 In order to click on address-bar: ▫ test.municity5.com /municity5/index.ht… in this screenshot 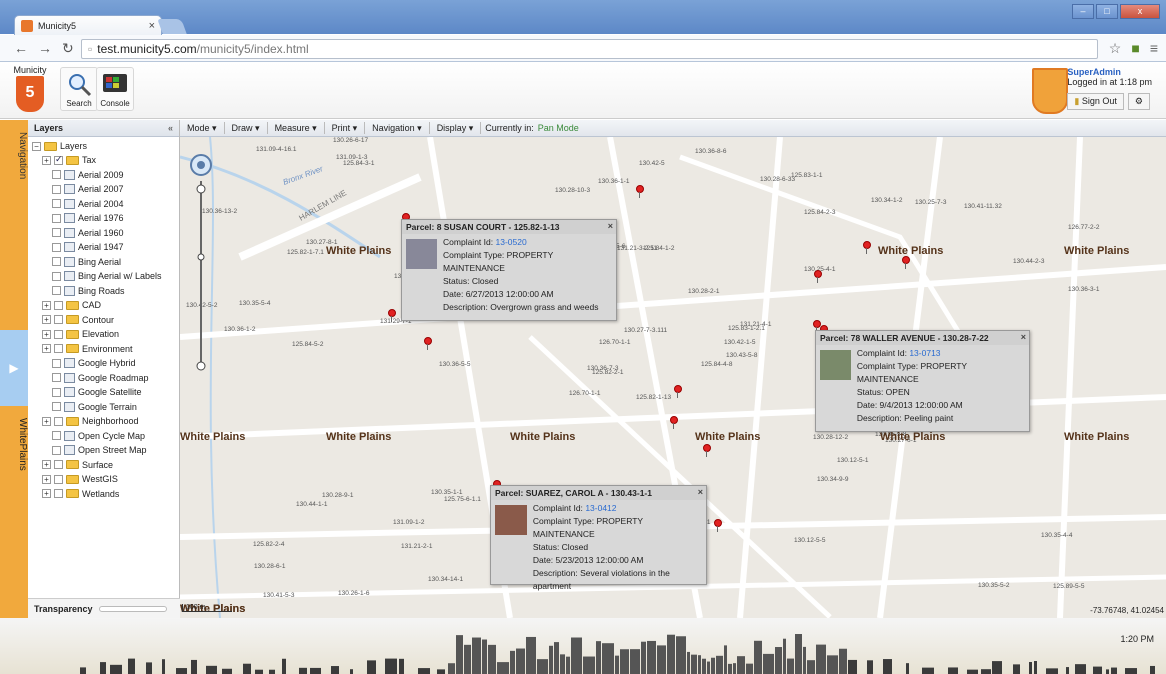, I will do `click(589, 49)`.